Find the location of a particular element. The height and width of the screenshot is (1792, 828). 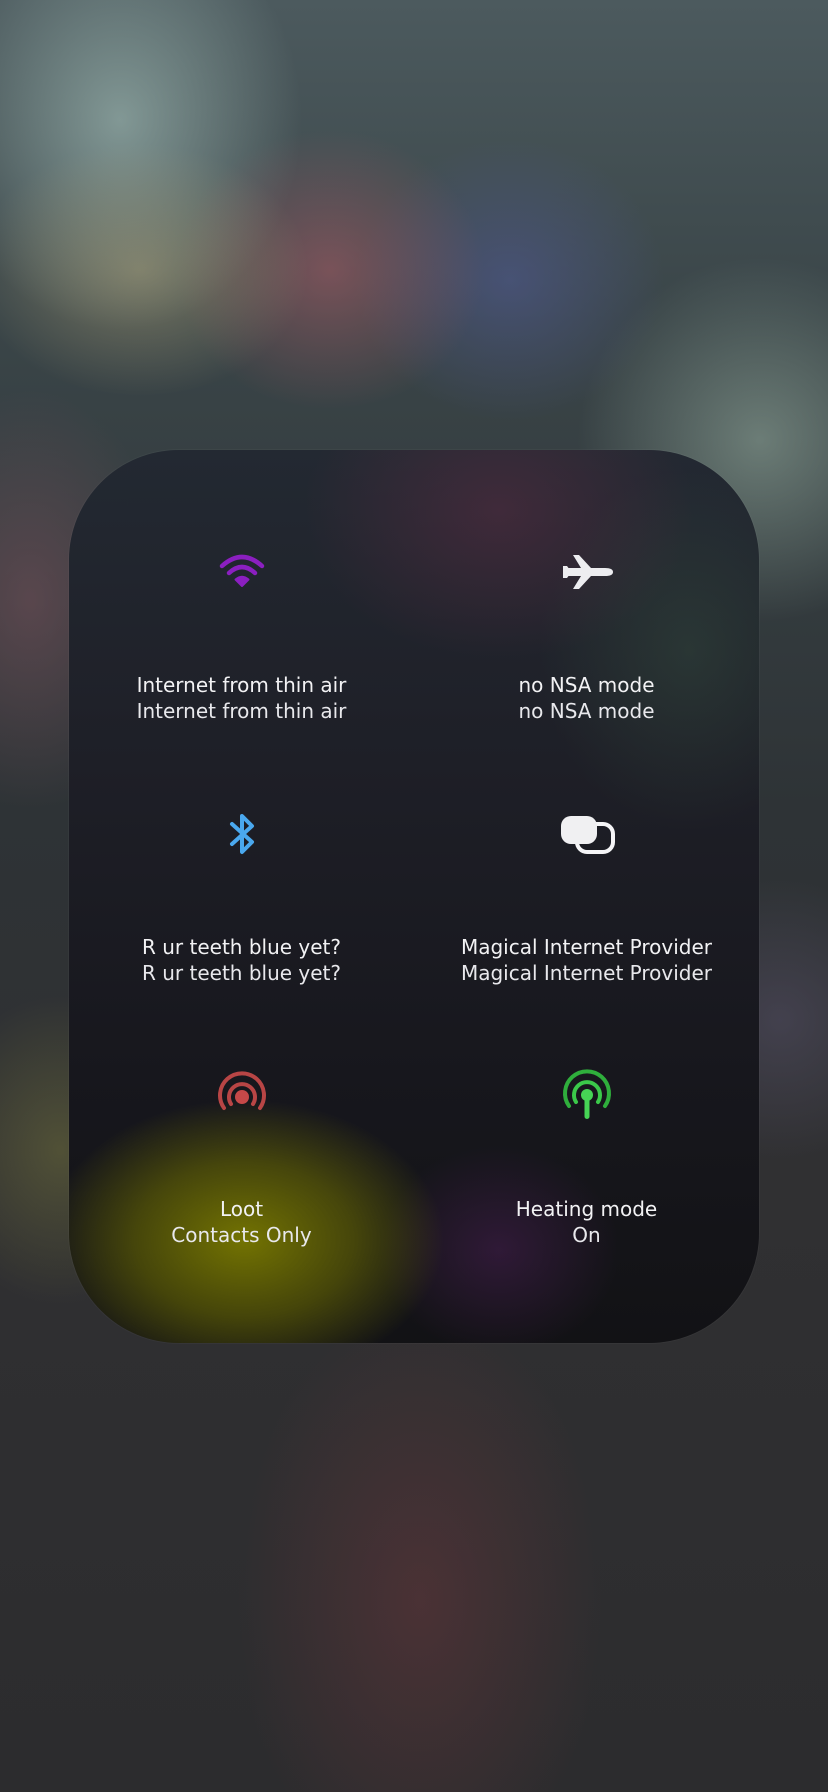

bluetooth-icon is located at coordinates (242, 834).